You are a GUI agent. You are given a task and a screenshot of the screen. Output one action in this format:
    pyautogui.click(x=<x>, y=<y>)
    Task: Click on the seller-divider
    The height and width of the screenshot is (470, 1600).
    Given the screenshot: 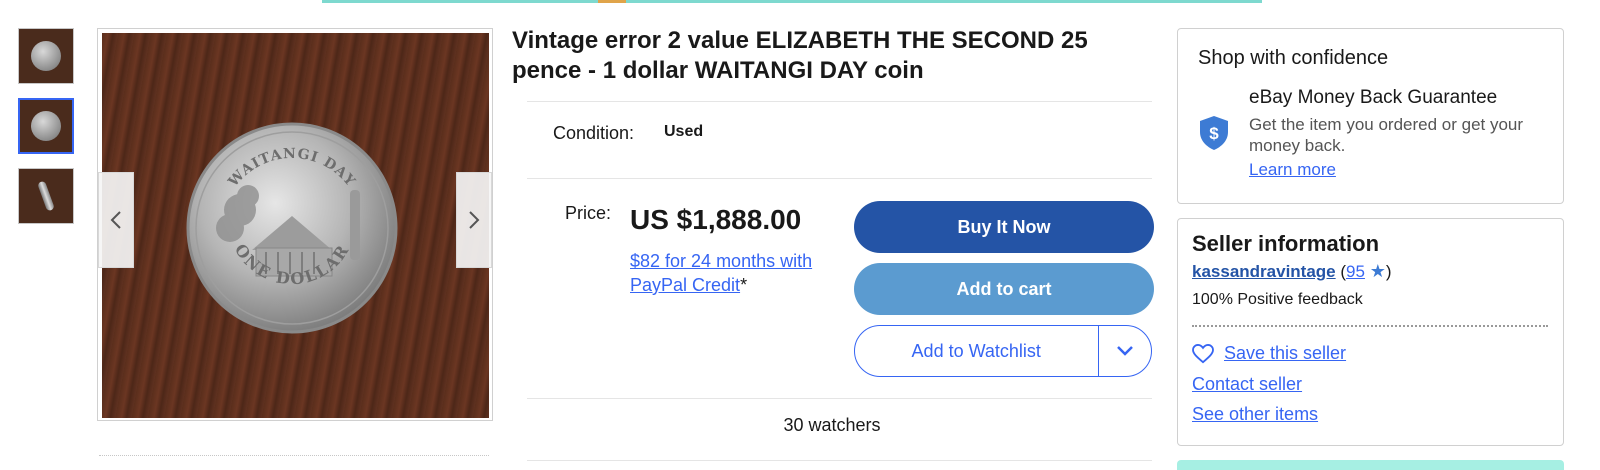 What is the action you would take?
    pyautogui.click(x=1370, y=326)
    